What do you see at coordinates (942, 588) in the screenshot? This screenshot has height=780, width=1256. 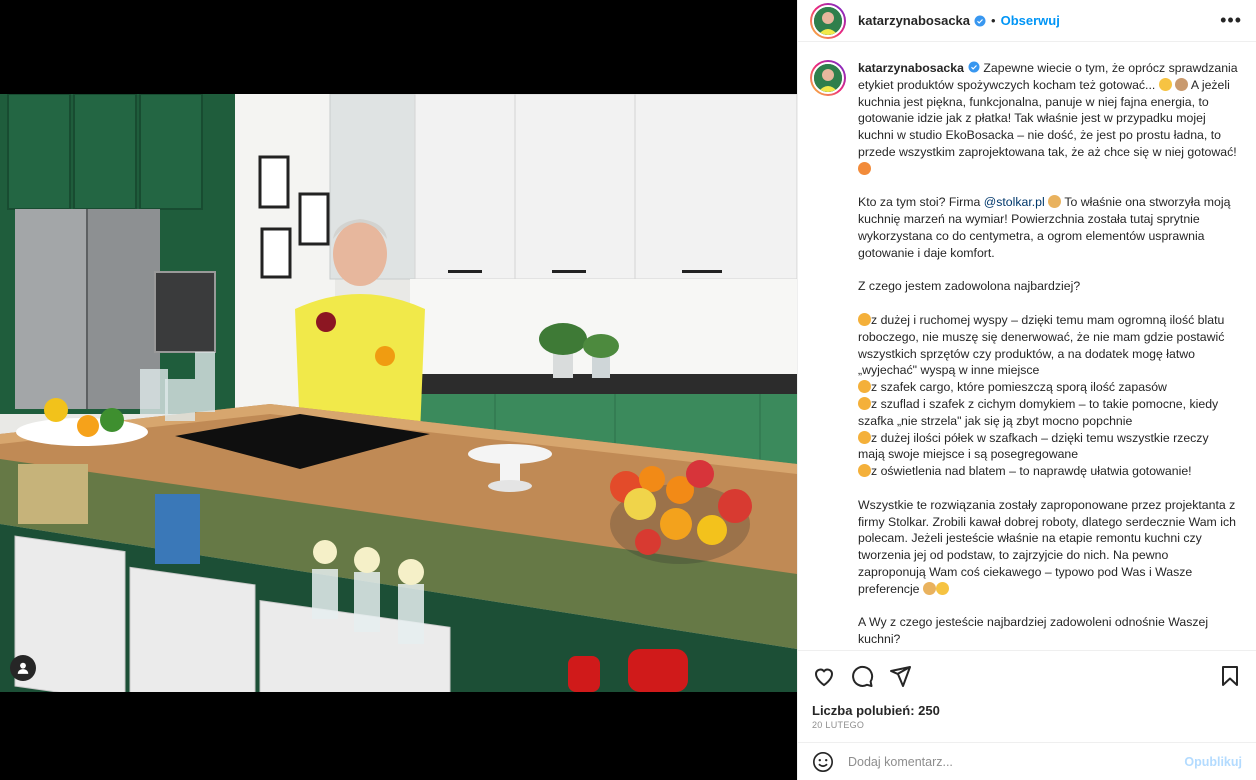 I see `cool-emoji-icon` at bounding box center [942, 588].